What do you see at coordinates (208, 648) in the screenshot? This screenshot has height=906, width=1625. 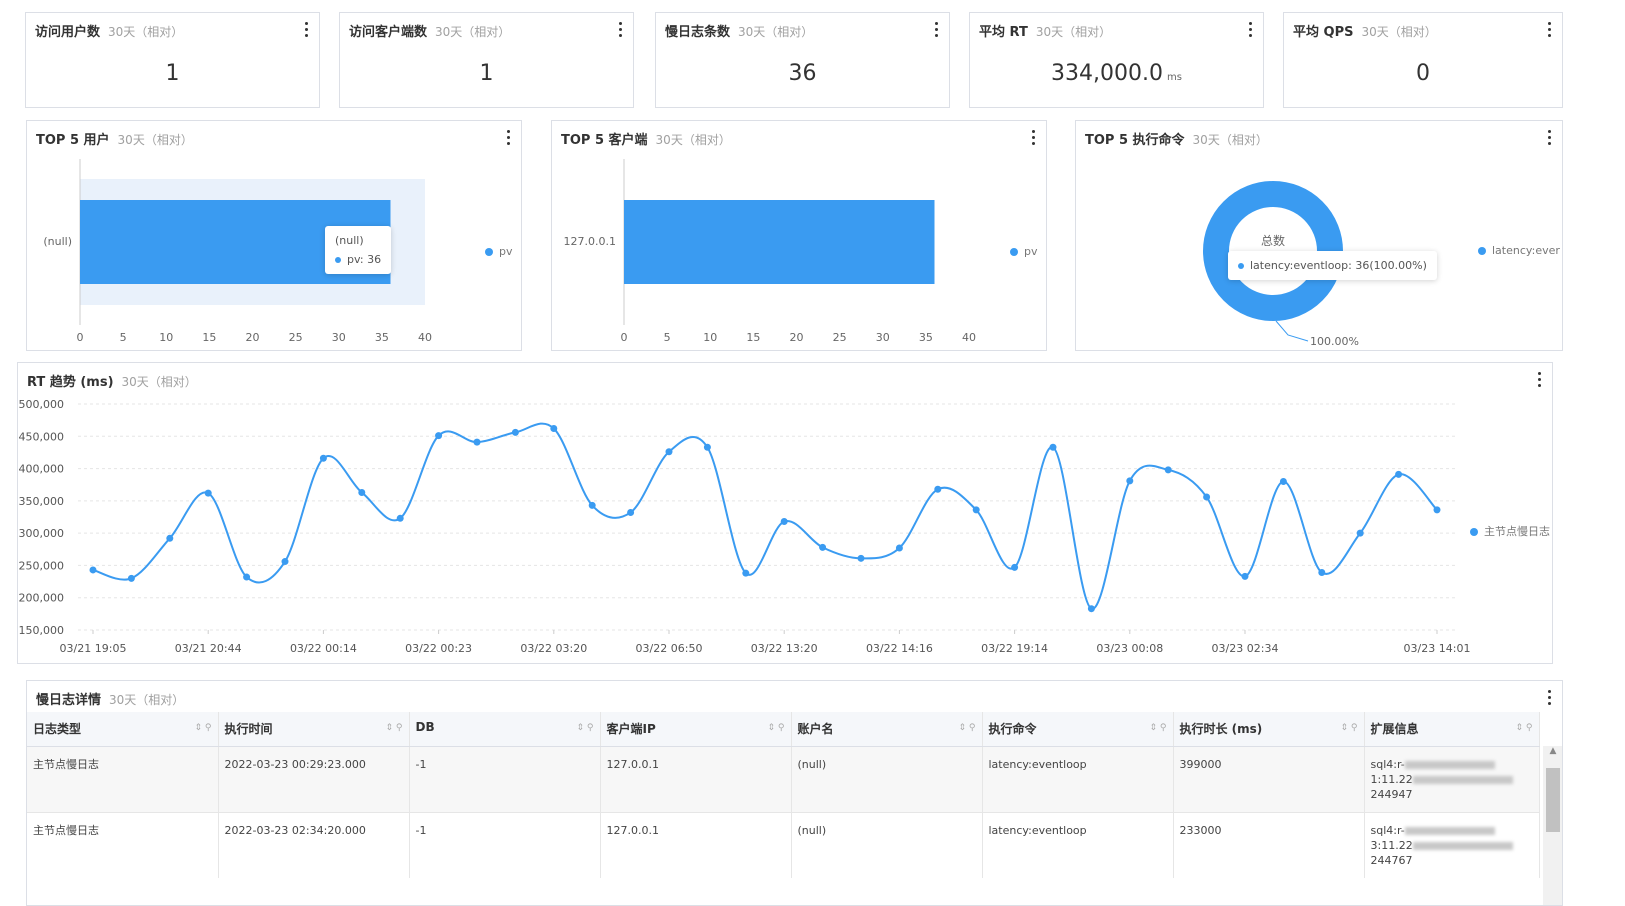 I see `x-tick-label: 03/21 20:44` at bounding box center [208, 648].